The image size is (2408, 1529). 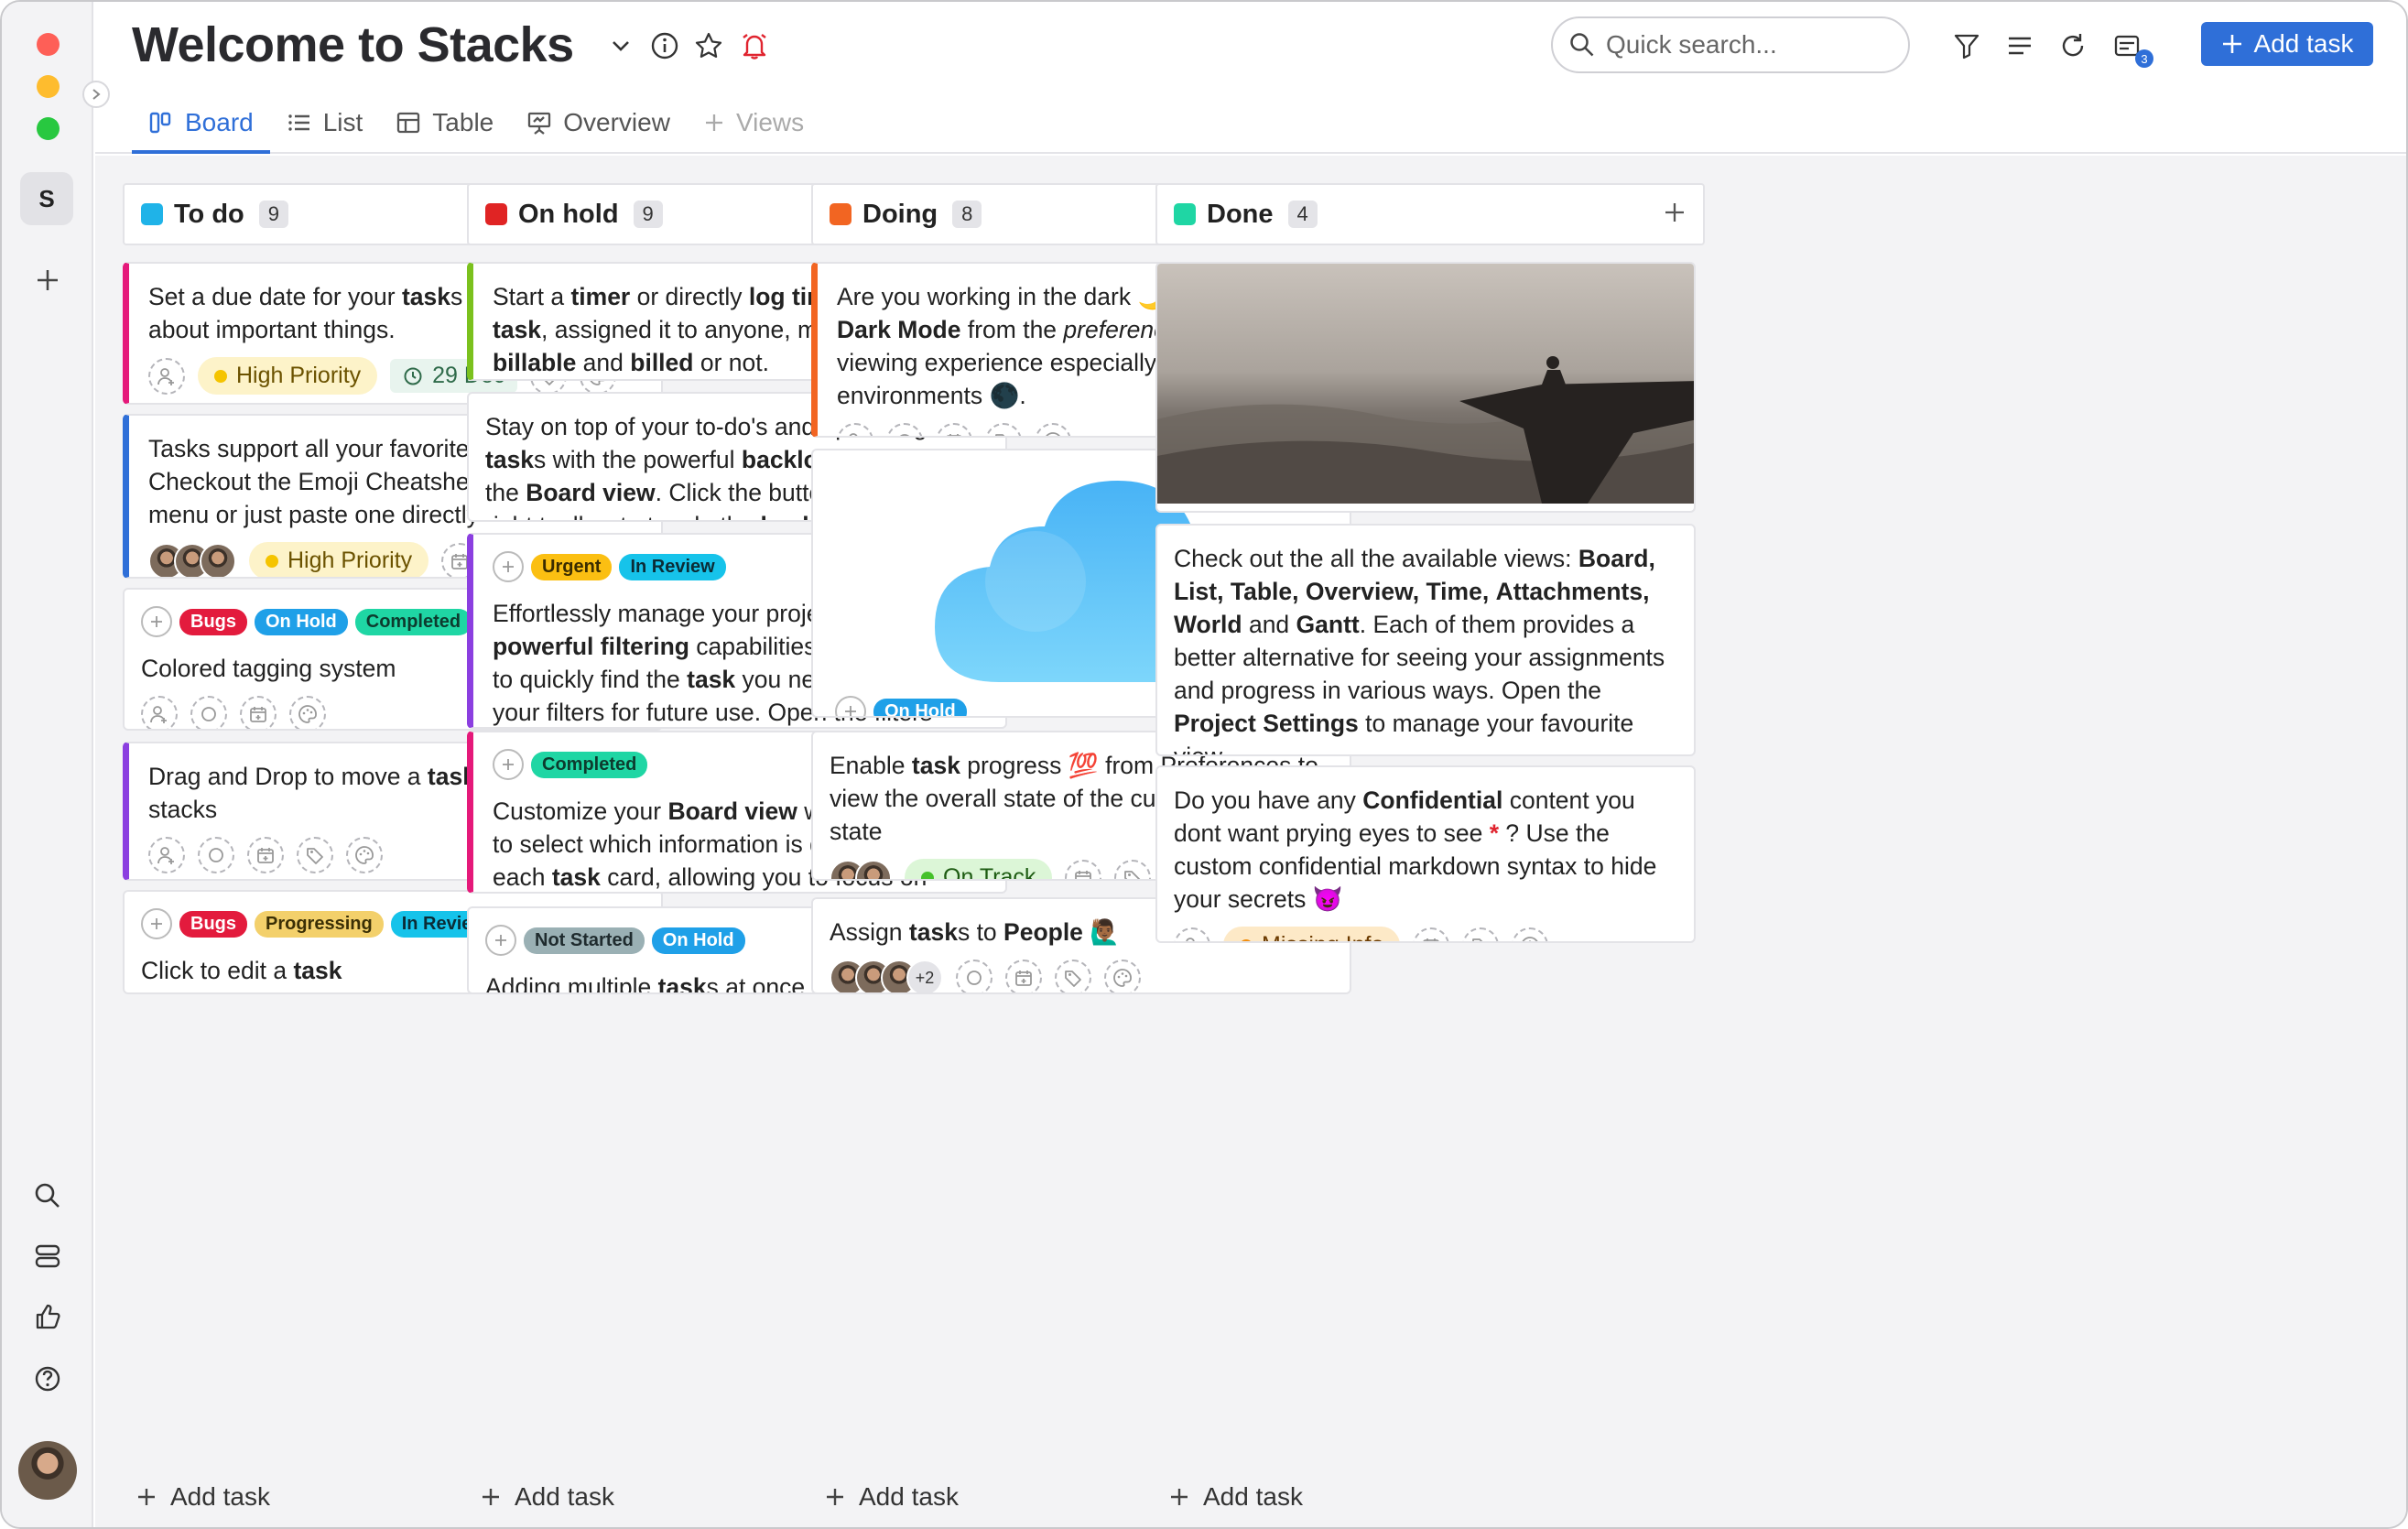 I want to click on integrations-icon, so click(x=47, y=1256).